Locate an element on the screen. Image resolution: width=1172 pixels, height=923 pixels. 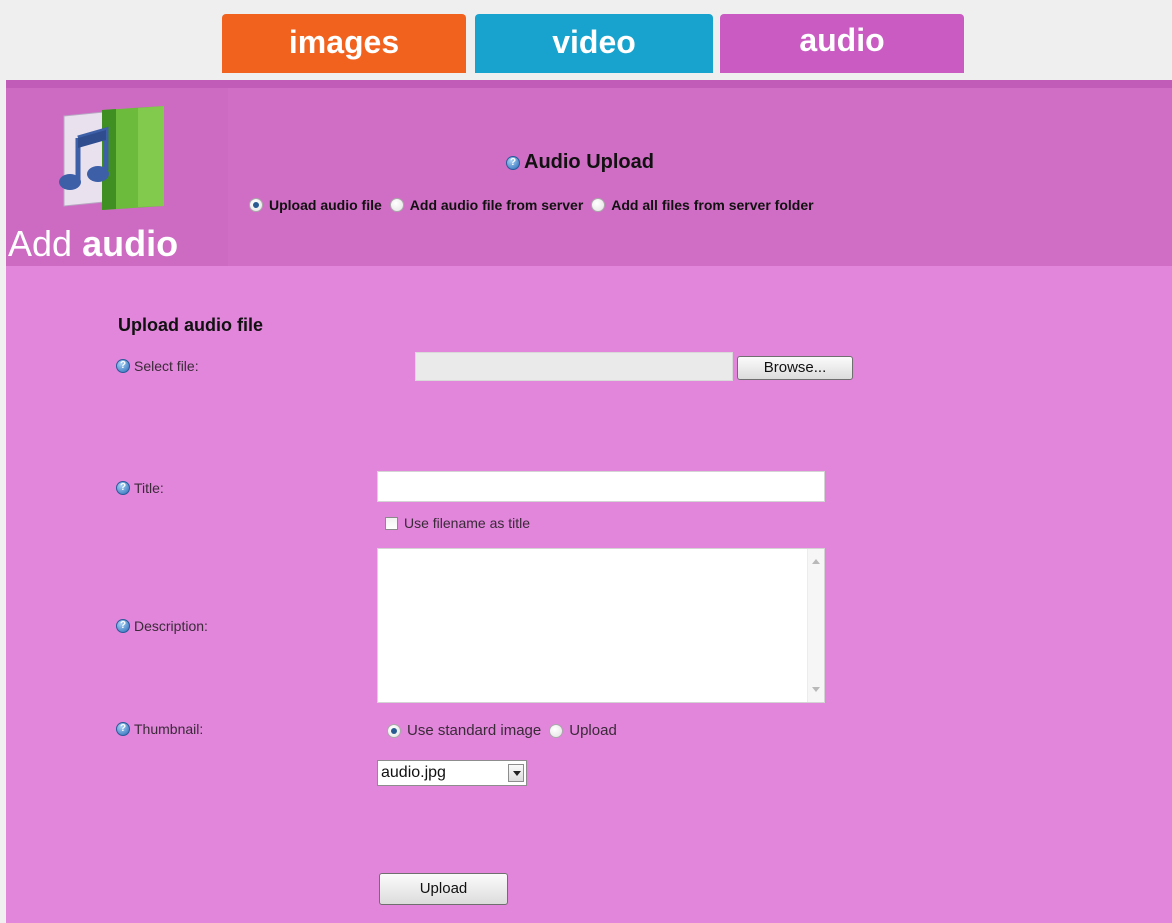
media-tab-bar: images video audio is located at coordinates (586, 40).